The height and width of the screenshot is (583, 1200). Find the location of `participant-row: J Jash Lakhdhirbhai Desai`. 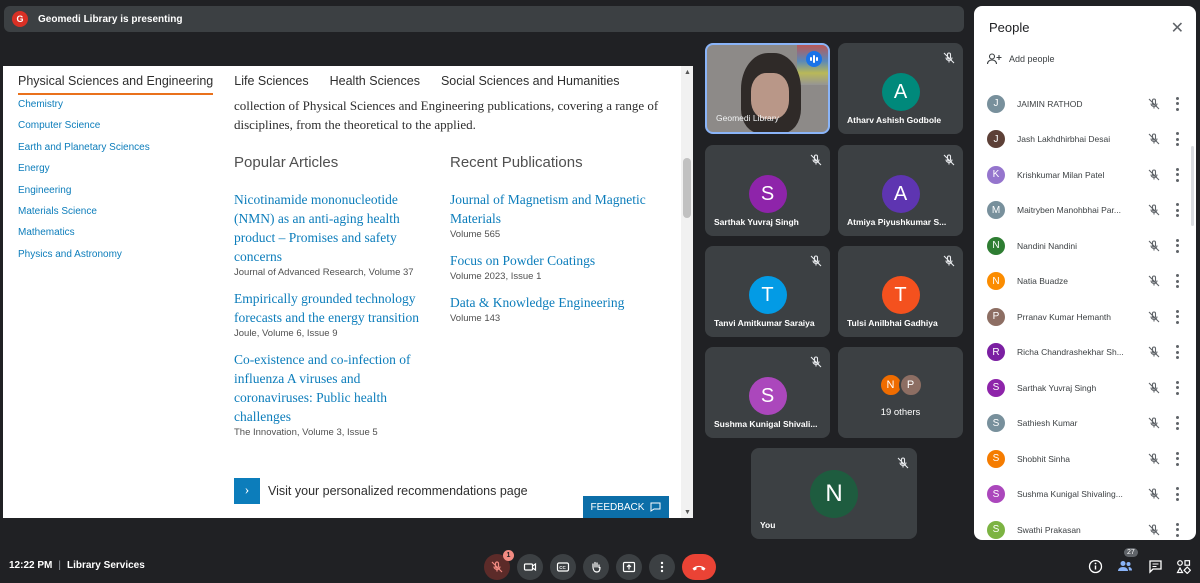

participant-row: J Jash Lakhdhirbhai Desai is located at coordinates (1087, 140).